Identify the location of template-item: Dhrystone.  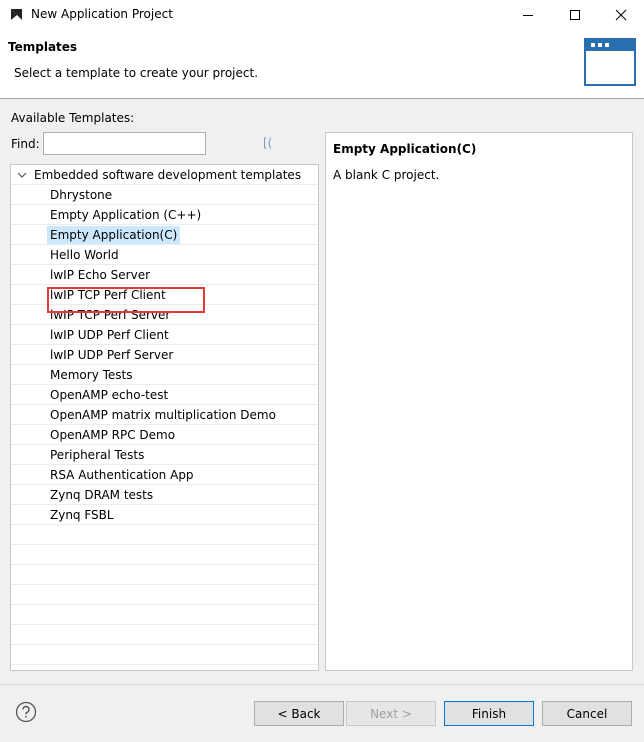
(164, 195).